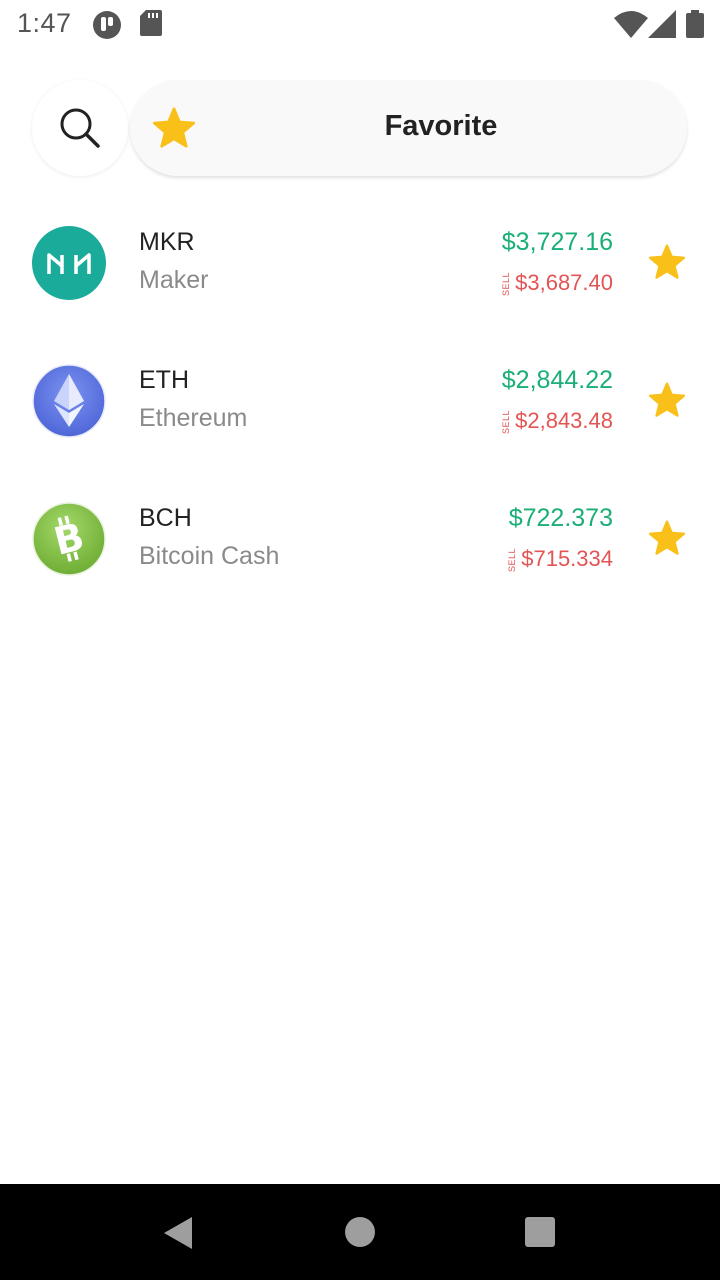 The width and height of the screenshot is (720, 1280). What do you see at coordinates (540, 1232) in the screenshot?
I see `recents-square-icon` at bounding box center [540, 1232].